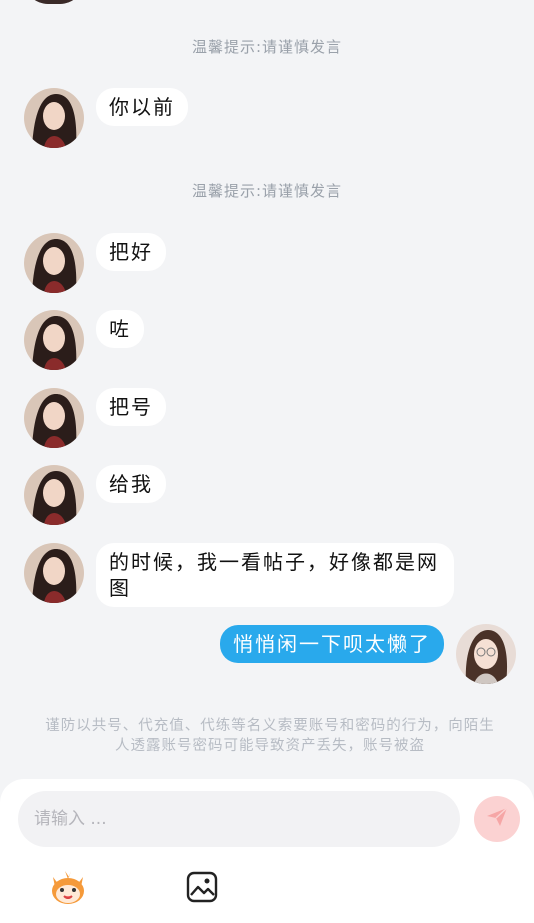  Describe the element at coordinates (131, 252) in the screenshot. I see `message-bubble: 把好` at that location.